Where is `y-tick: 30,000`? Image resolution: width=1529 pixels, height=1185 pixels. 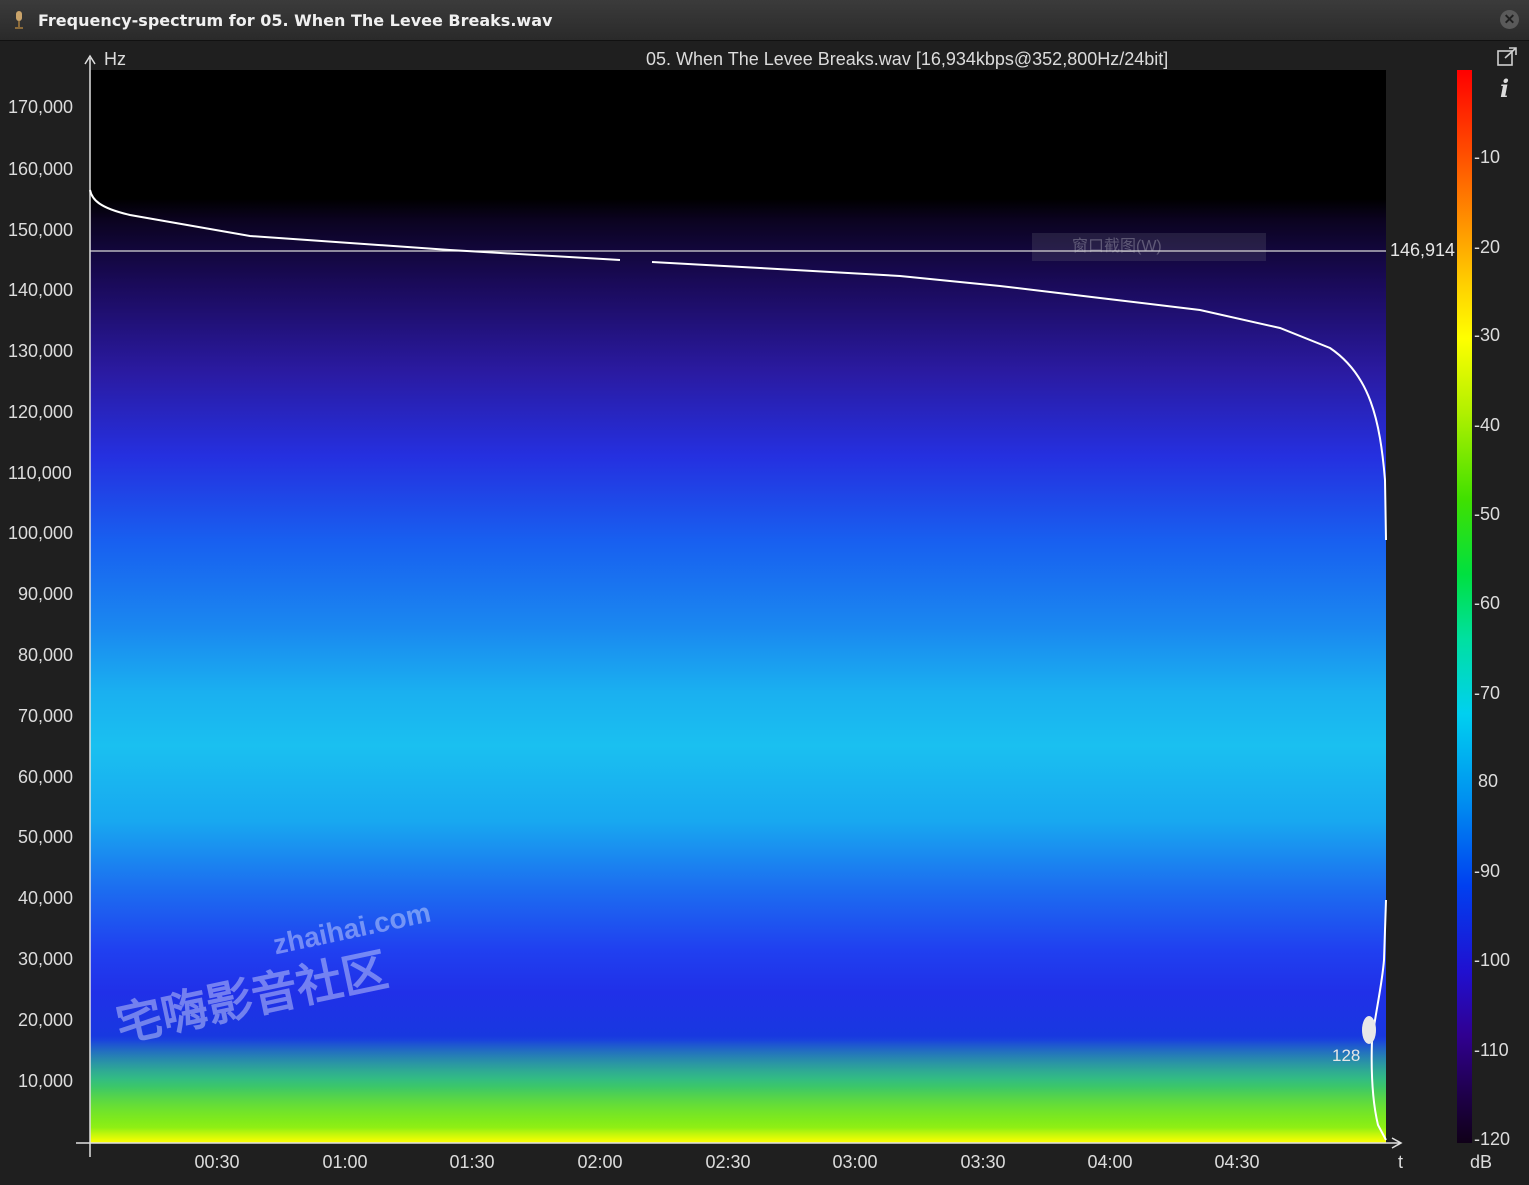 y-tick: 30,000 is located at coordinates (46, 959).